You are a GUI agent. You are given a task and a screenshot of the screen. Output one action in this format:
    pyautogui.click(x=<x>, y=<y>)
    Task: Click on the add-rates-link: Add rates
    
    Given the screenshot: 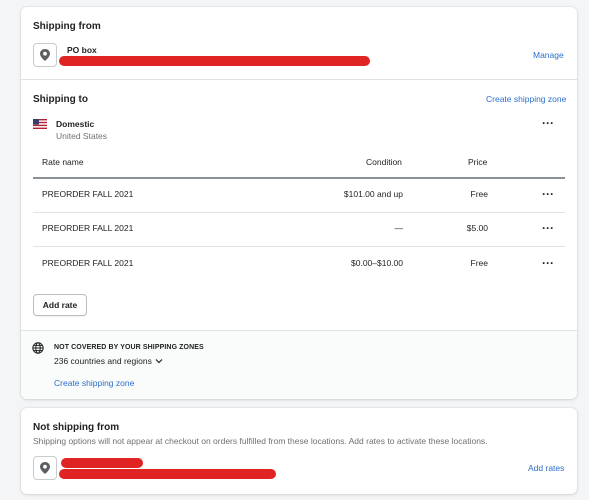 What is the action you would take?
    pyautogui.click(x=546, y=468)
    